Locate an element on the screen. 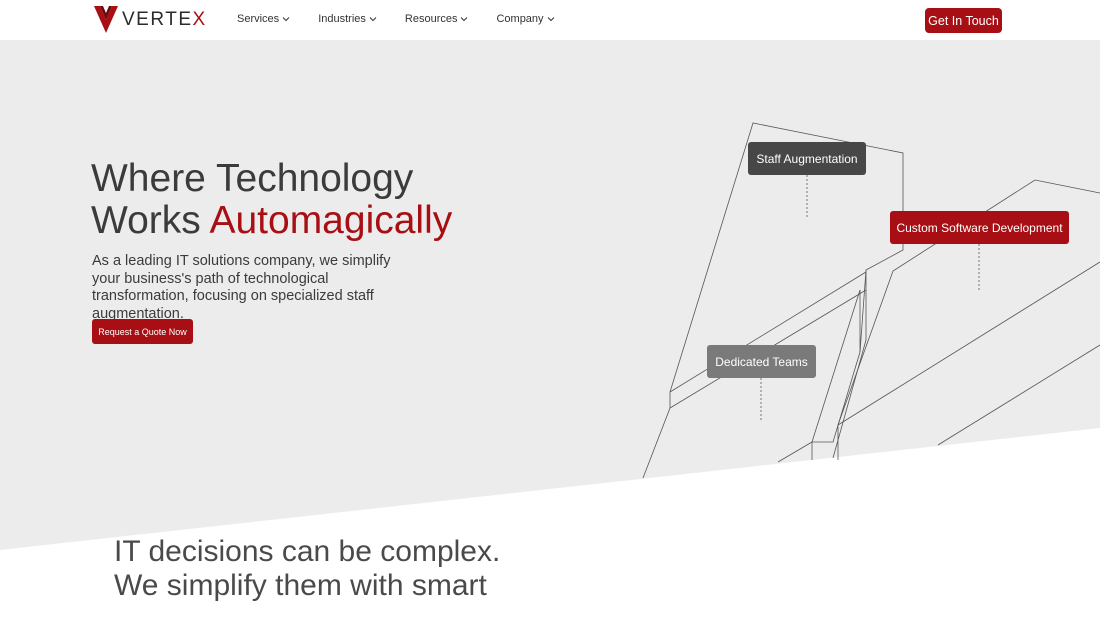  headline-accent: Automagically is located at coordinates (331, 220).